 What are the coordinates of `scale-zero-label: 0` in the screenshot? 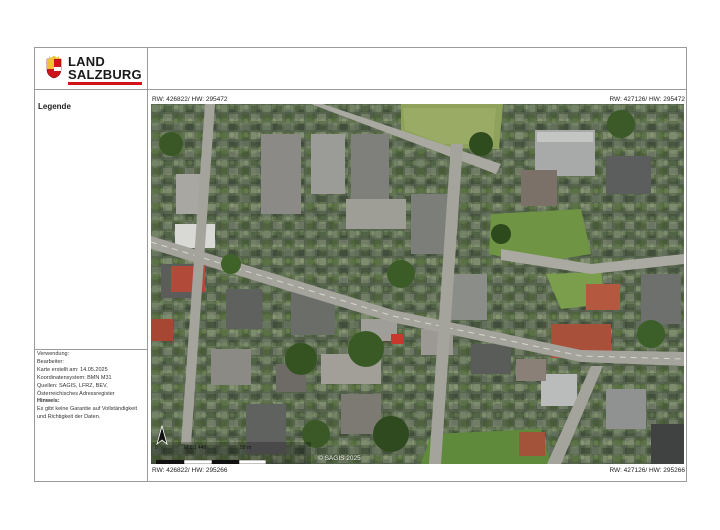 It's located at (156, 448).